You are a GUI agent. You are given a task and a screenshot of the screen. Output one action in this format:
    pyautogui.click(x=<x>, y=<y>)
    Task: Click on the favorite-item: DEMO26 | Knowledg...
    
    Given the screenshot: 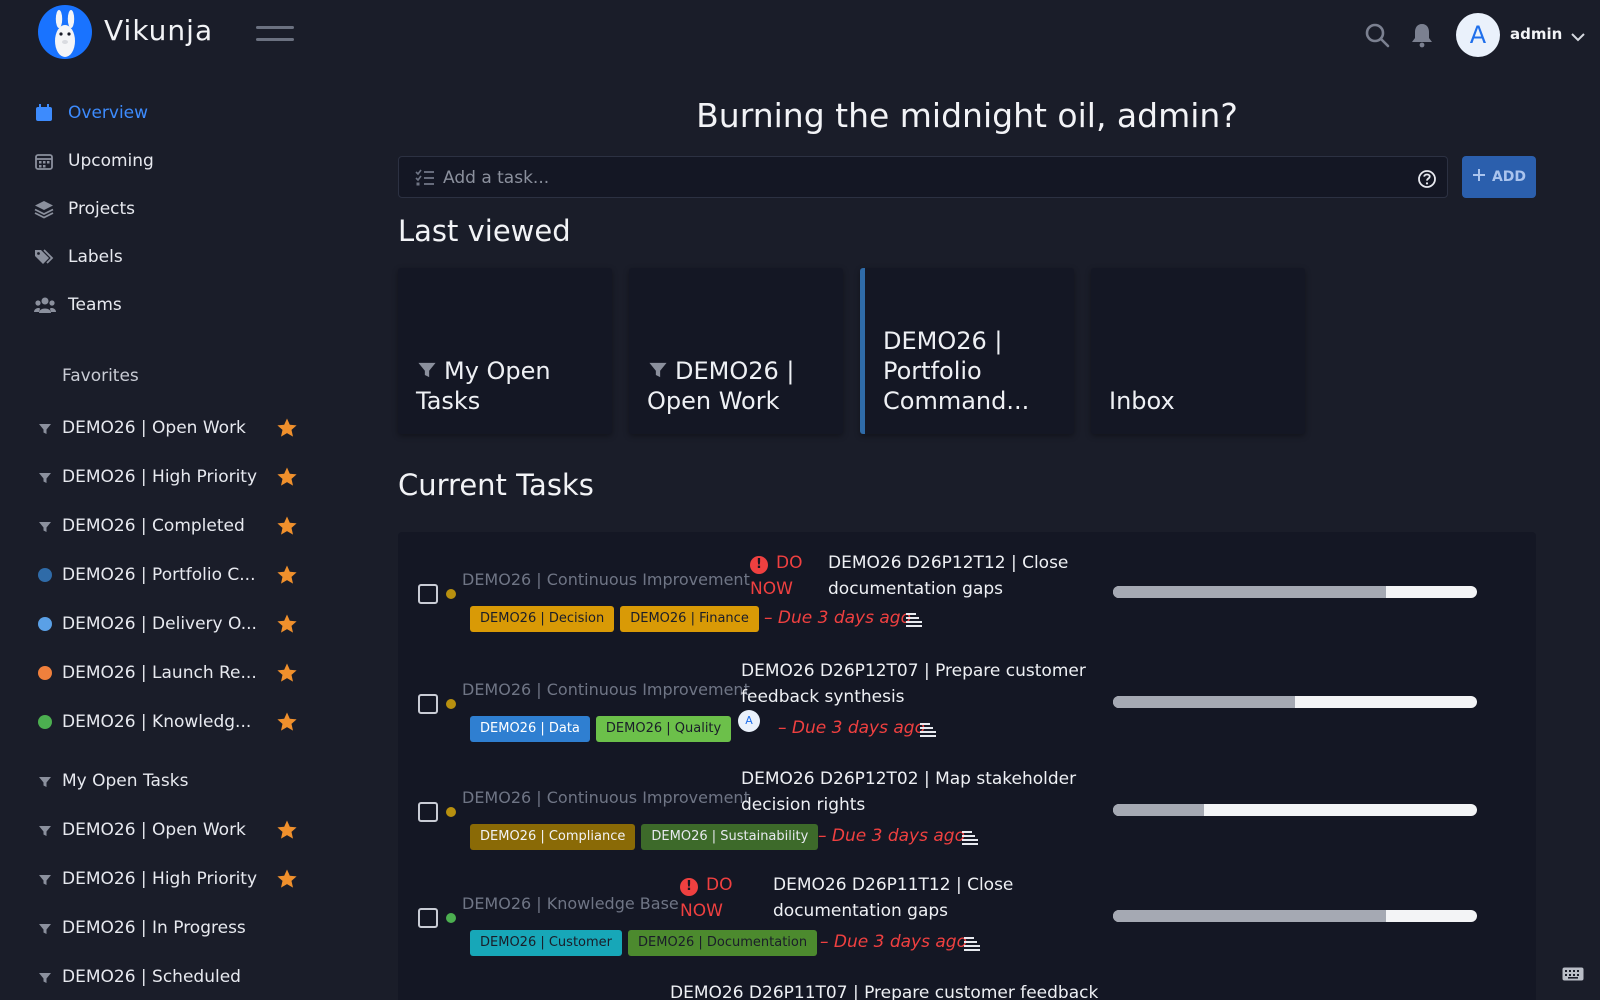 What is the action you would take?
    pyautogui.click(x=168, y=722)
    